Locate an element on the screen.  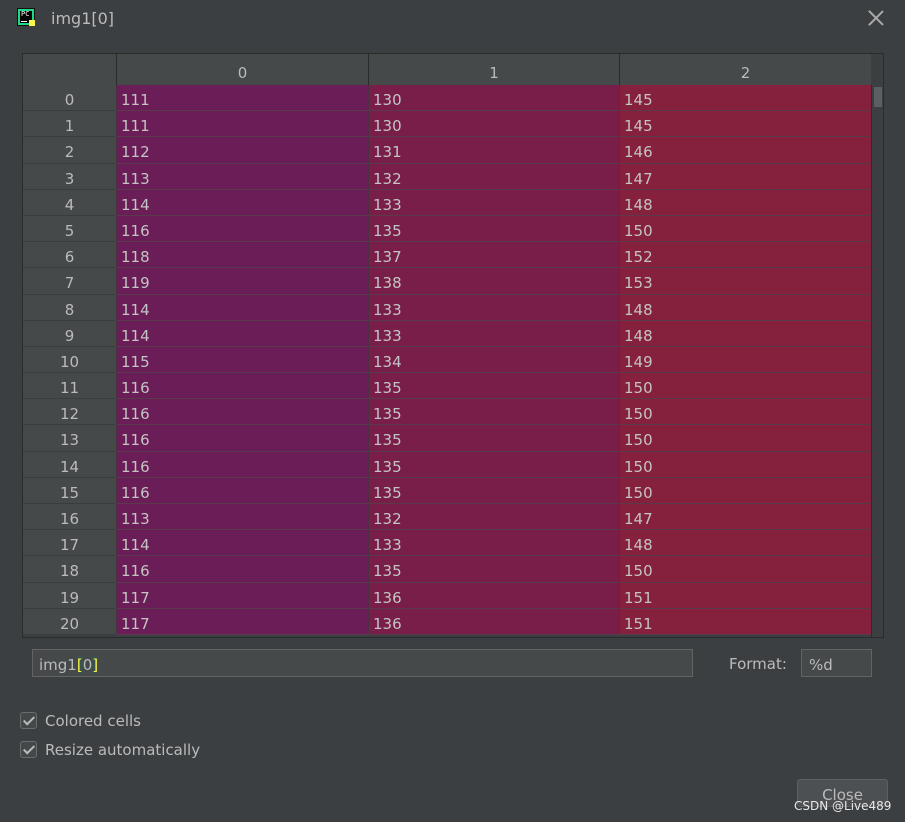
table-cell: 134 is located at coordinates (493, 360).